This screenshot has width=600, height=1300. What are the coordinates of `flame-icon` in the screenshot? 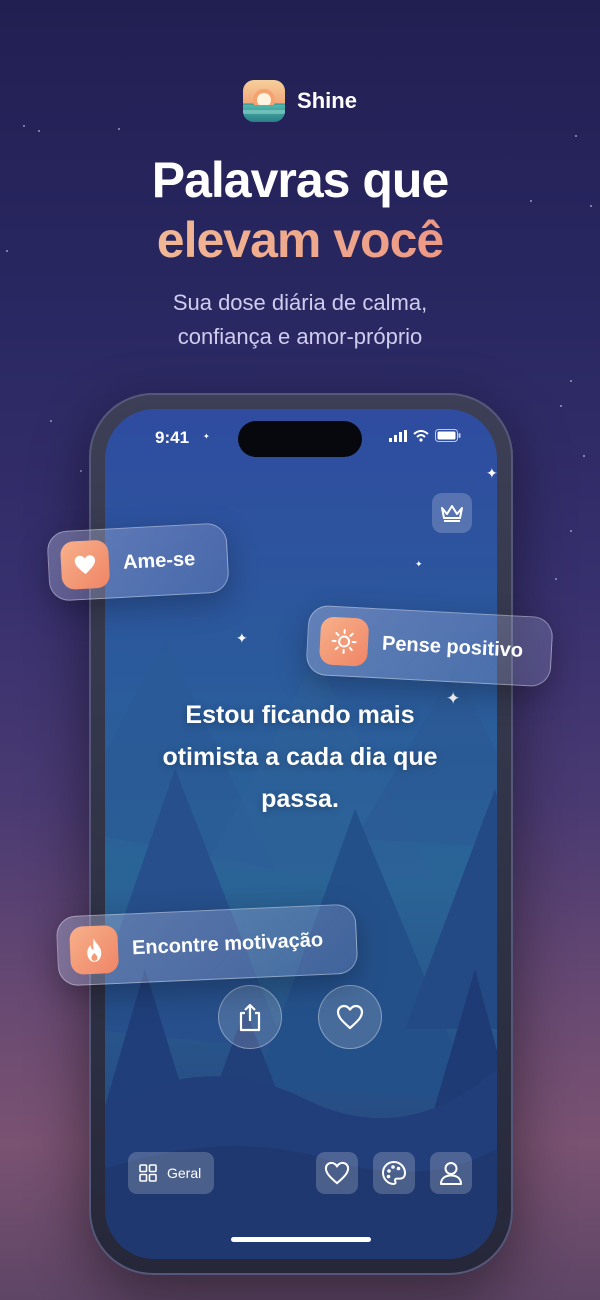 It's located at (94, 949).